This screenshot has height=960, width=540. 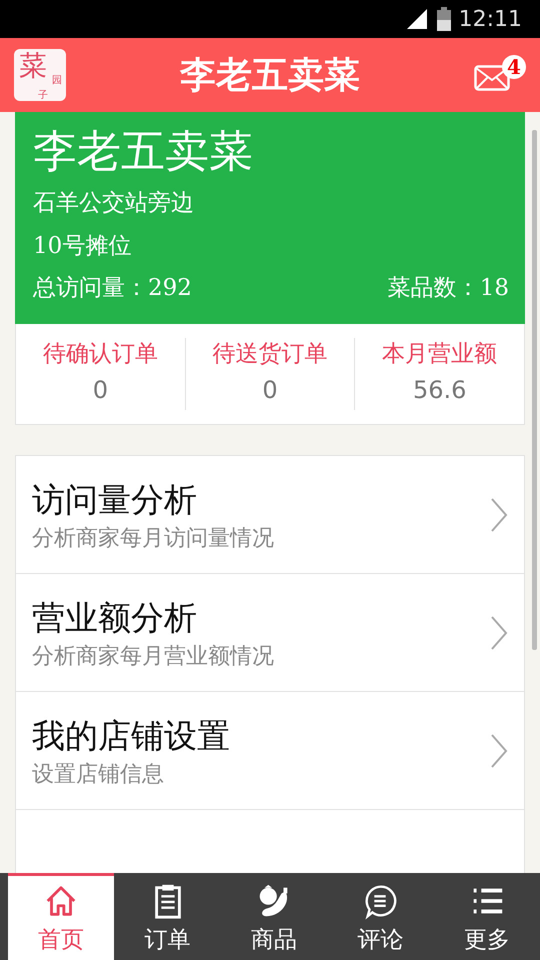 I want to click on tab: 评论, so click(x=380, y=916).